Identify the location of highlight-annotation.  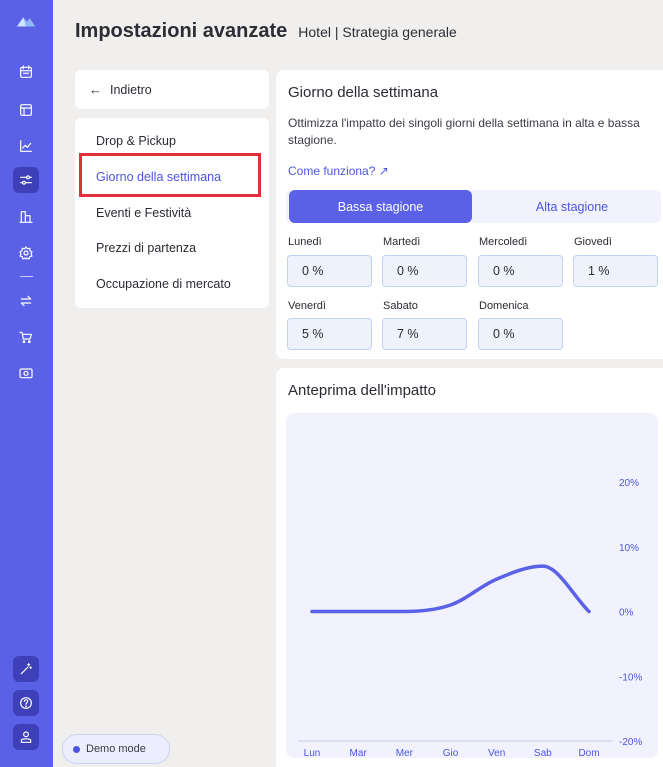
(170, 175).